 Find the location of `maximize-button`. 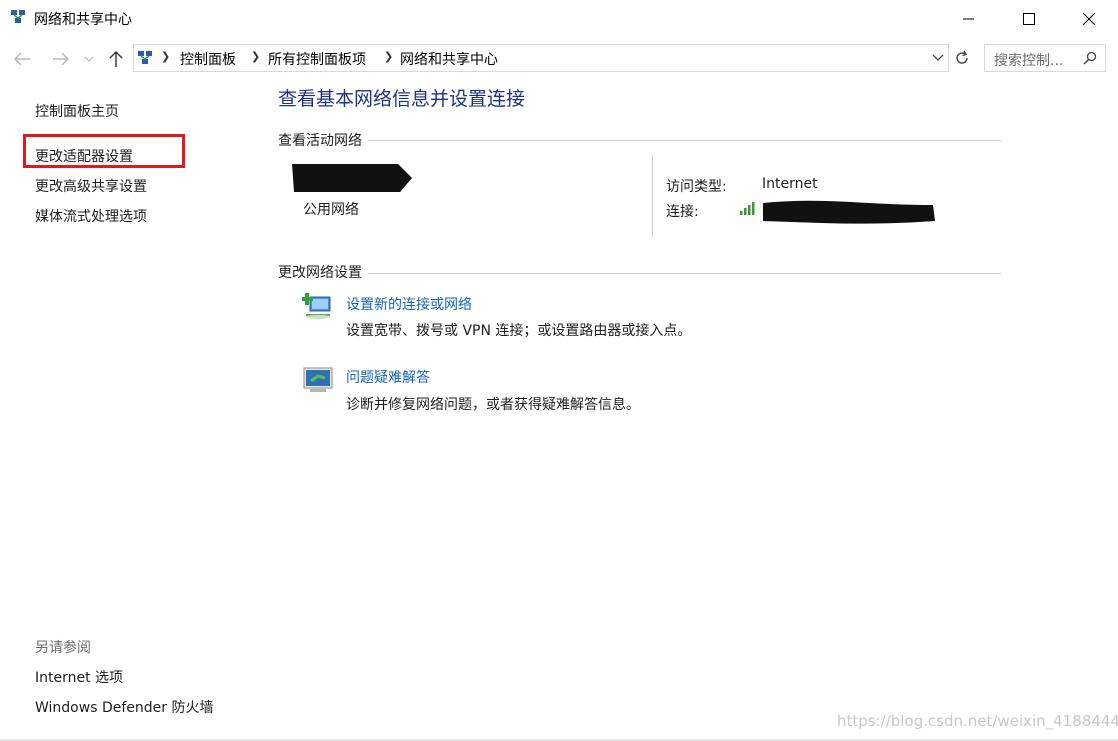

maximize-button is located at coordinates (1029, 19).